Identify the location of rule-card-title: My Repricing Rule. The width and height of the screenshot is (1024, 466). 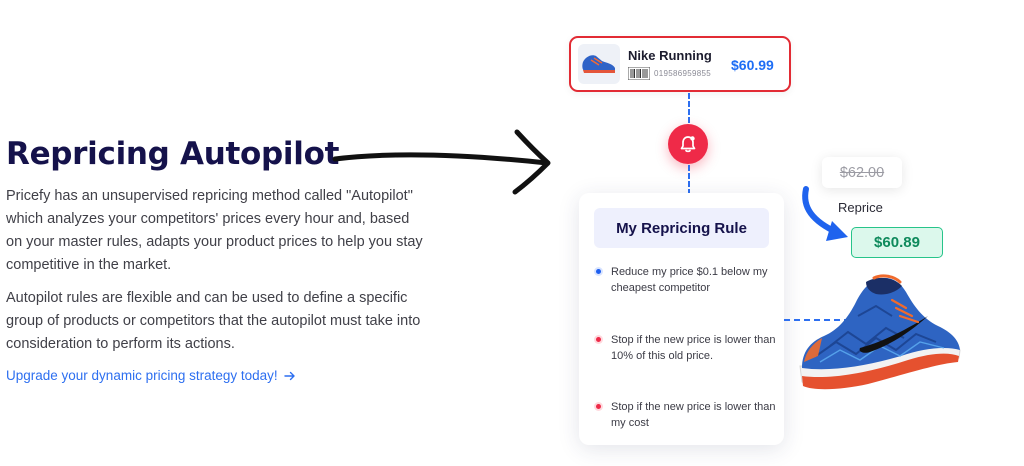
(681, 228).